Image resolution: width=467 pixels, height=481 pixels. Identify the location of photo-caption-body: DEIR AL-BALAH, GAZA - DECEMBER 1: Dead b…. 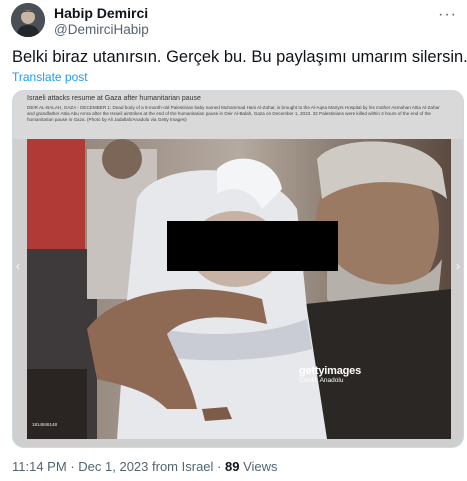
(233, 113).